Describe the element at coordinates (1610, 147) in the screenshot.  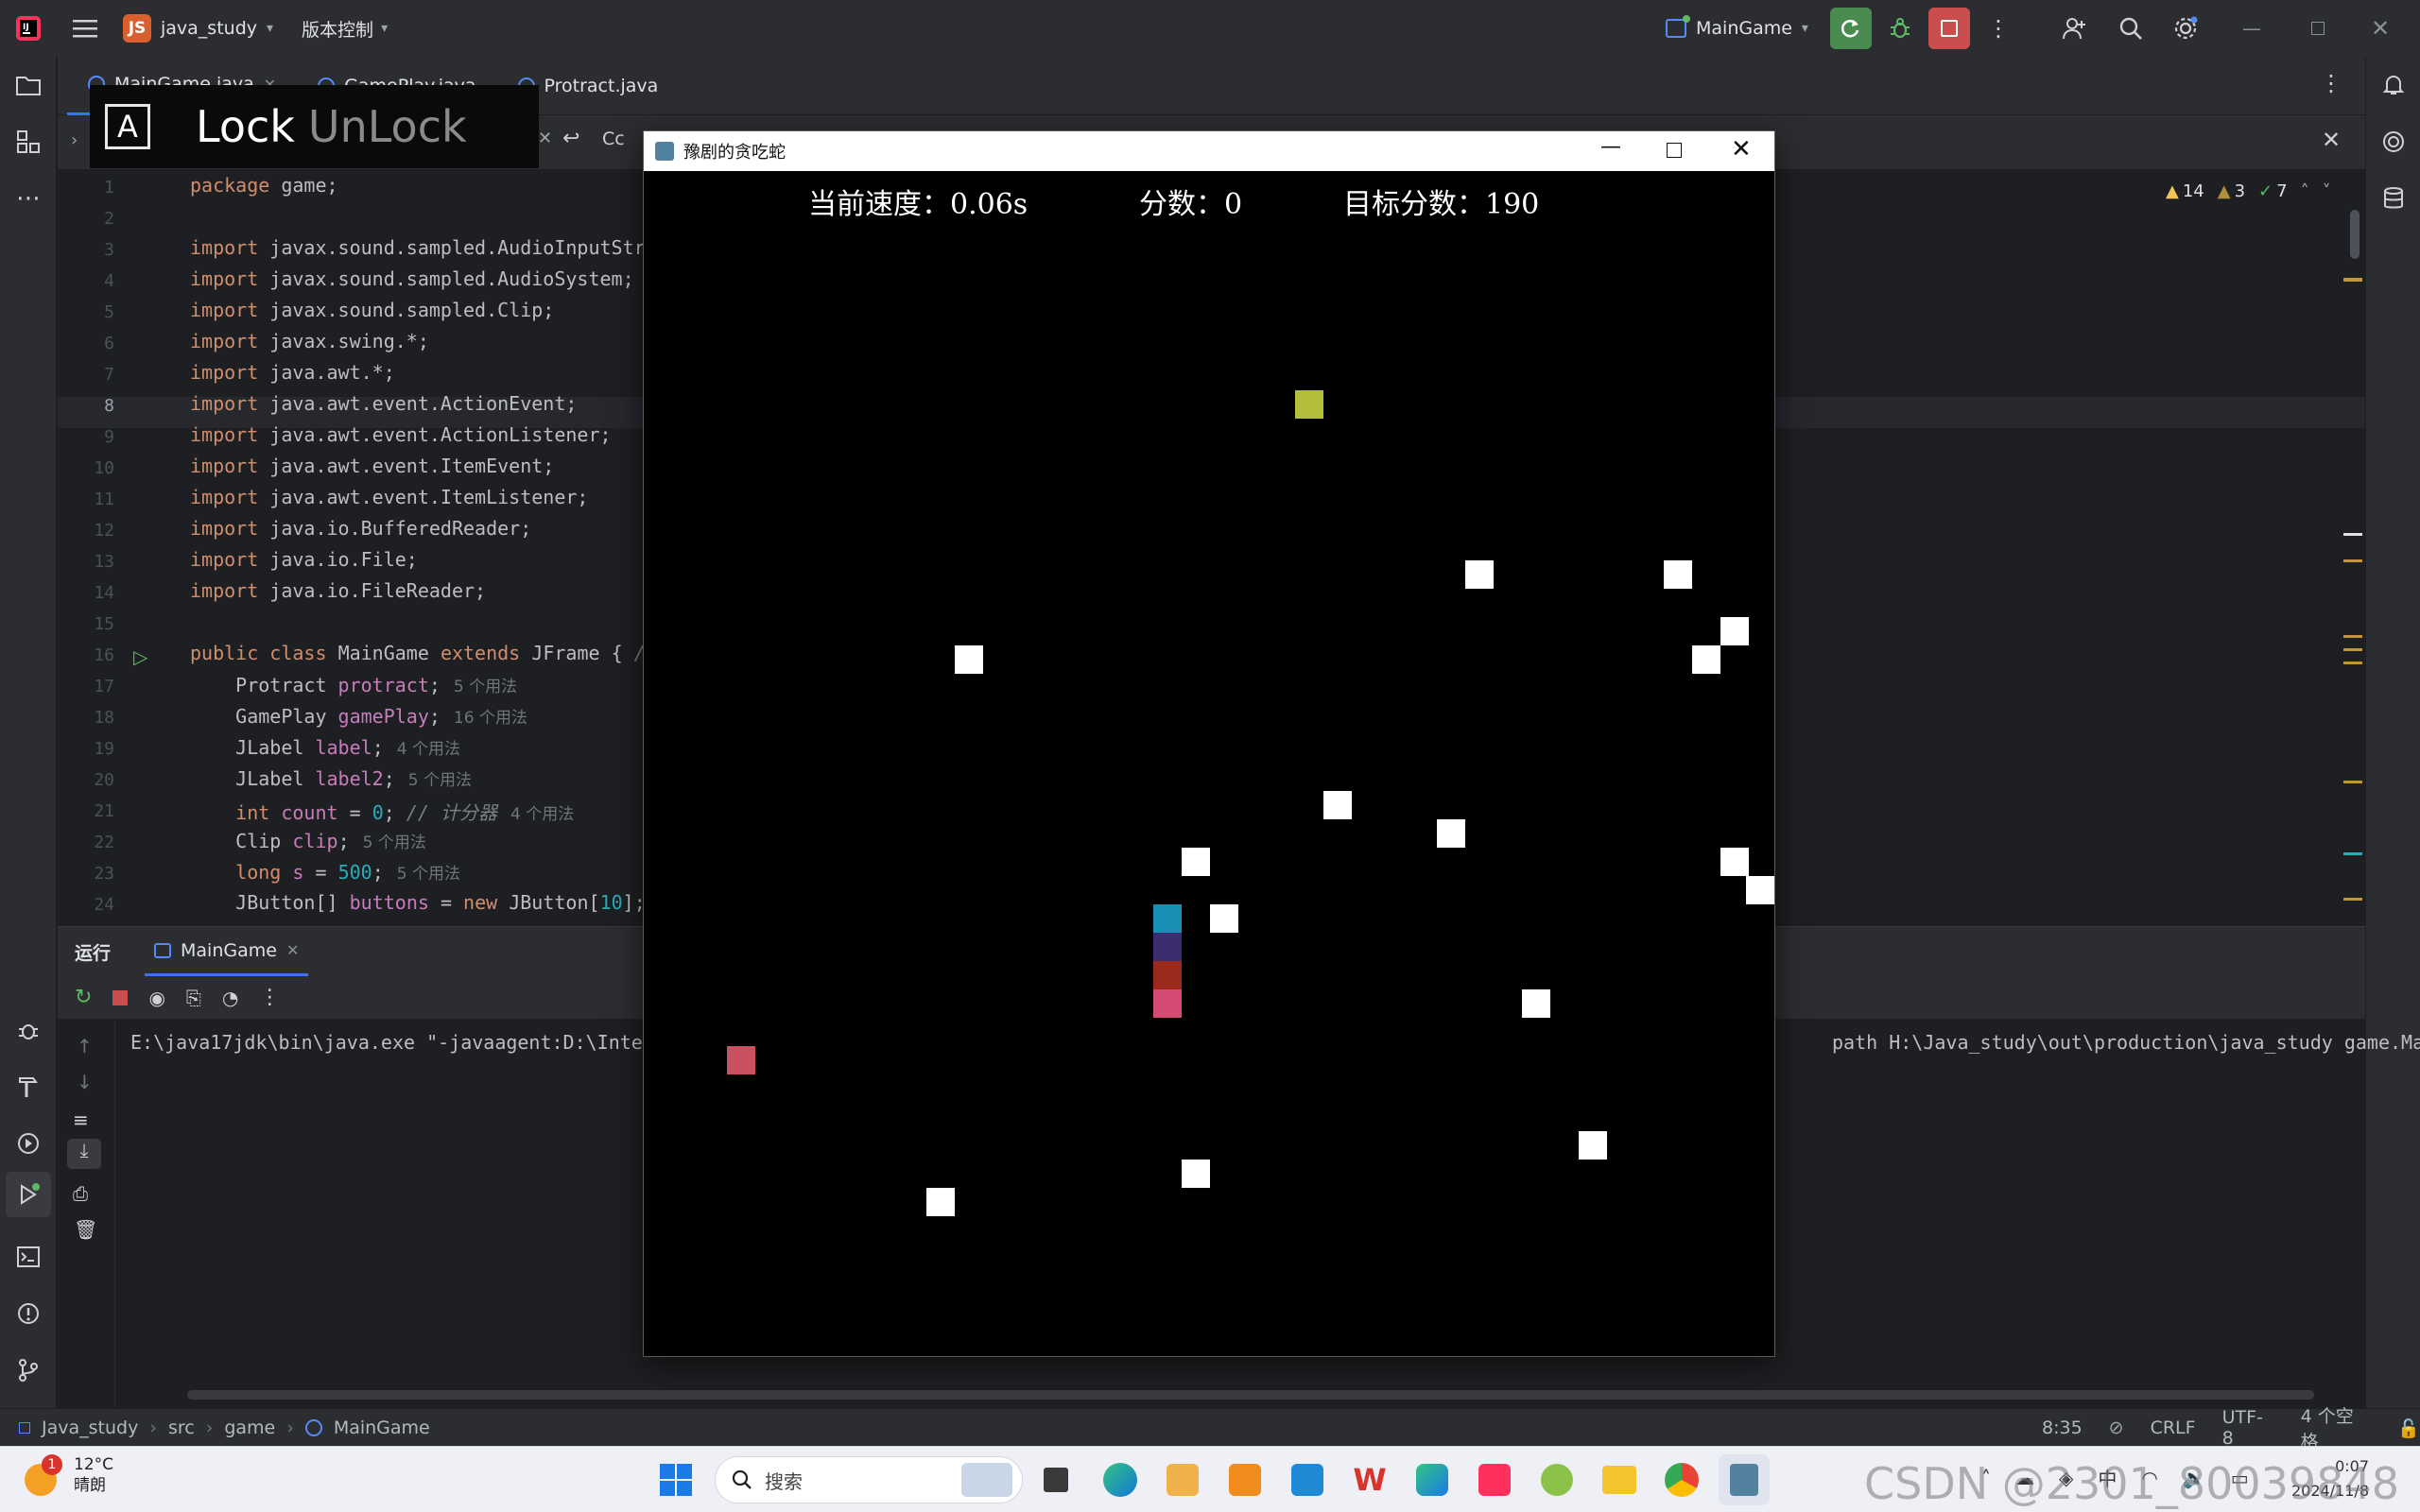
I see `minimize-icon: —` at that location.